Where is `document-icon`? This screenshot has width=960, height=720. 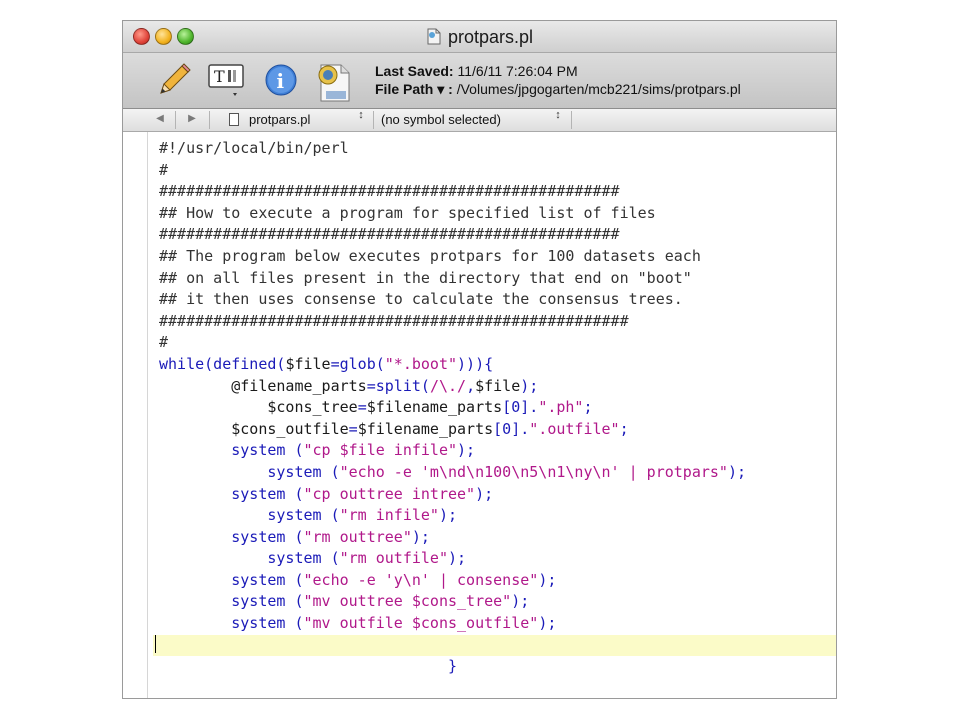
document-icon is located at coordinates (434, 36).